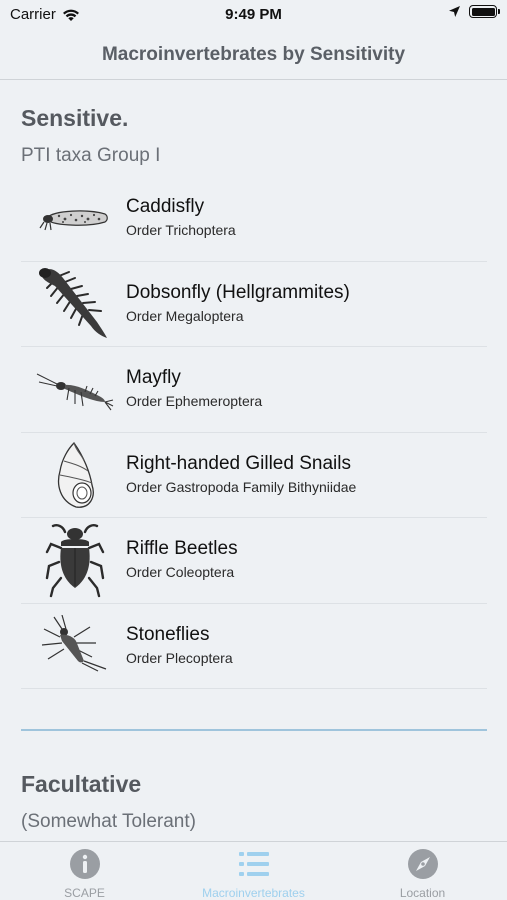 The width and height of the screenshot is (507, 900). Describe the element at coordinates (241, 486) in the screenshot. I see `item-order: Order Gastropoda Family Bithyniidae` at that location.